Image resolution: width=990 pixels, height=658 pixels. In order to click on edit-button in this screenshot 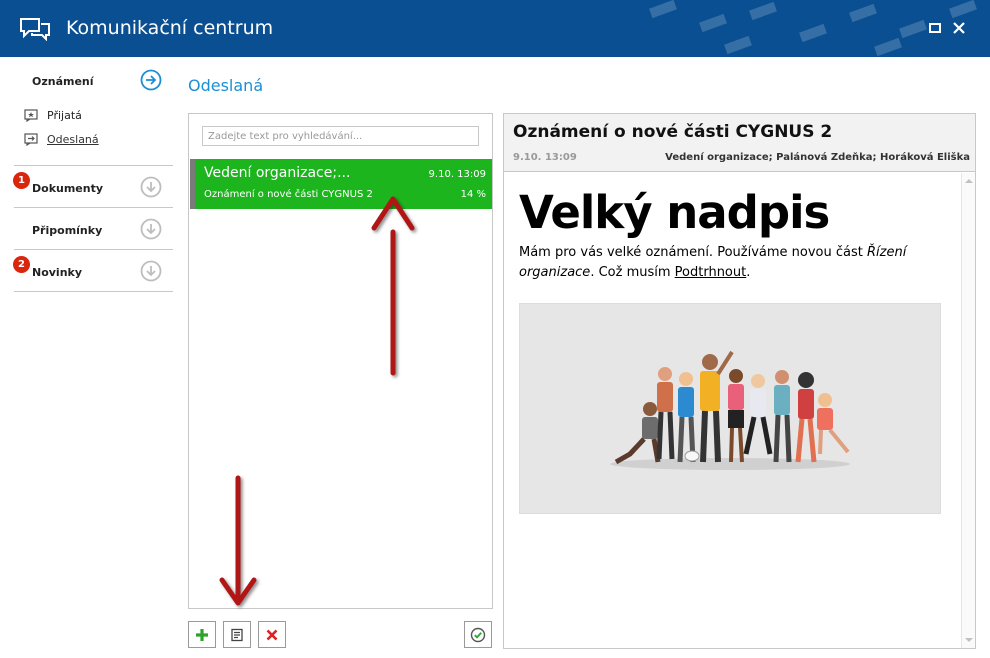, I will do `click(237, 634)`.